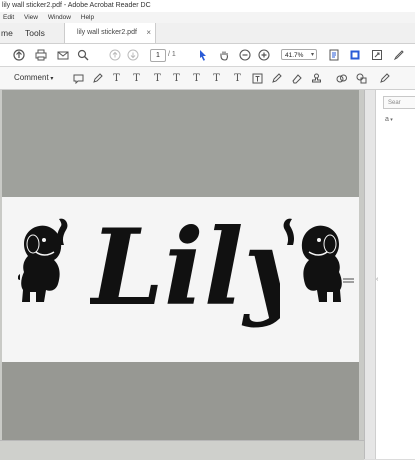  Describe the element at coordinates (116, 78) in the screenshot. I see `underline-text-icon: T` at that location.